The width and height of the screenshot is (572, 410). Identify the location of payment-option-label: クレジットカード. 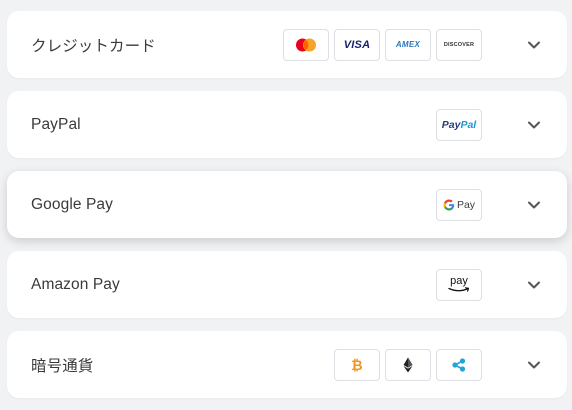
(93, 46).